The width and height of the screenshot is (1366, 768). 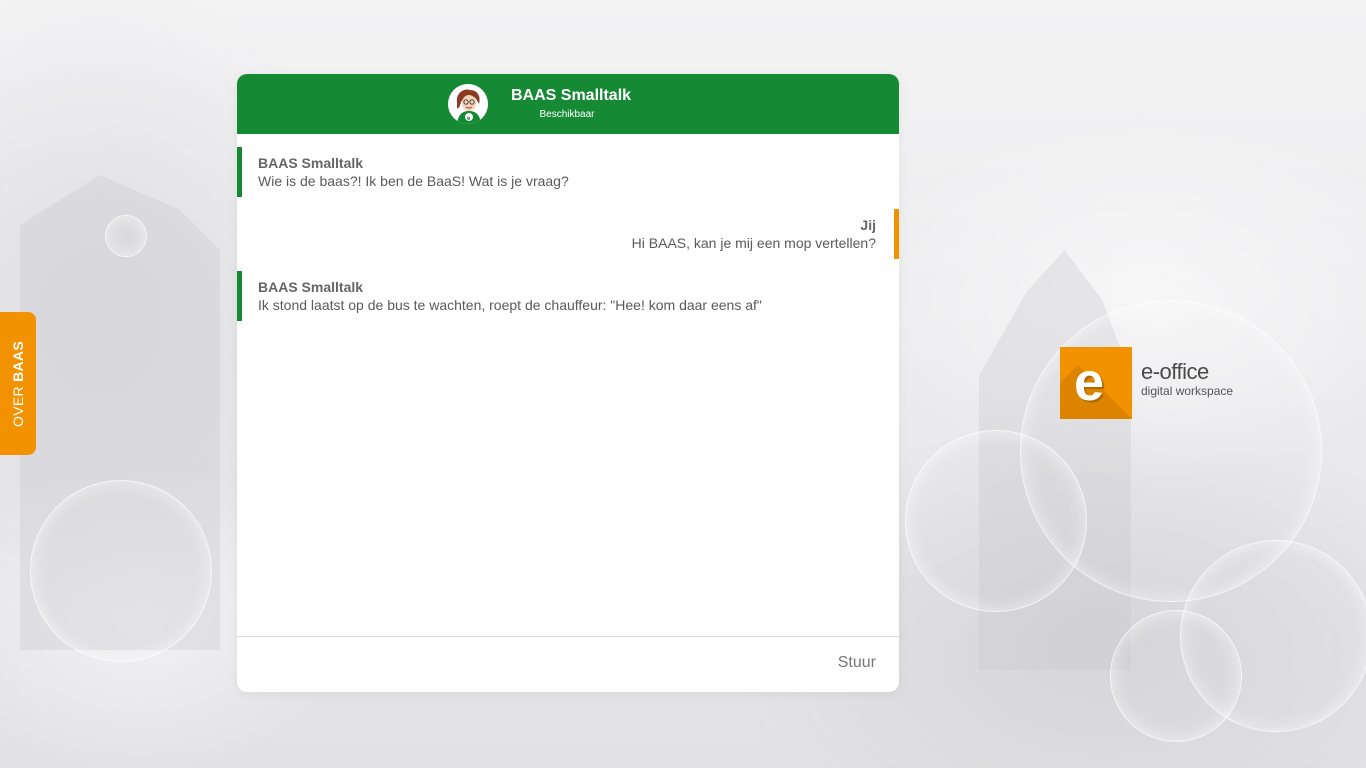 I want to click on message-sender: Jij, so click(x=868, y=225).